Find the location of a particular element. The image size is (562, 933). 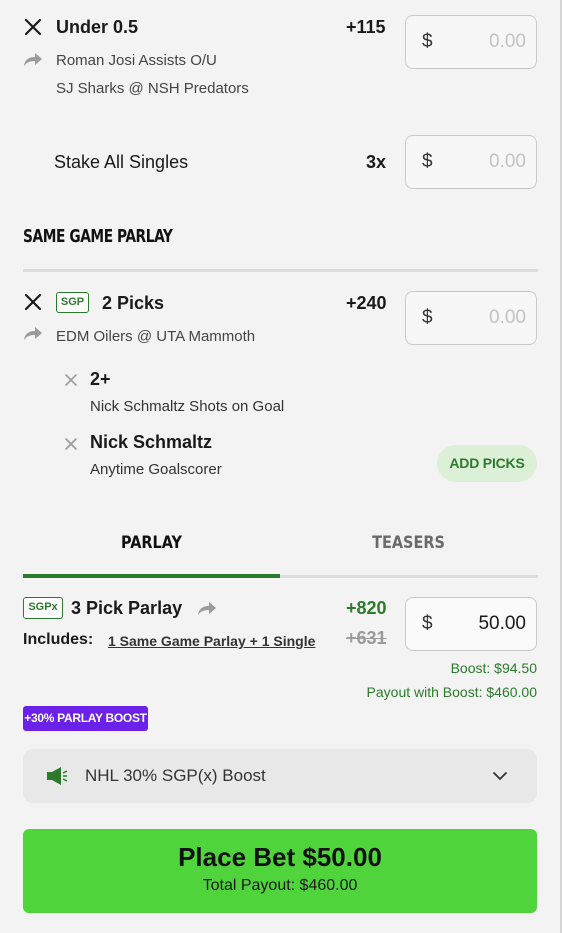

boost-label: NHL 30% SGP(x) Boost is located at coordinates (175, 775).